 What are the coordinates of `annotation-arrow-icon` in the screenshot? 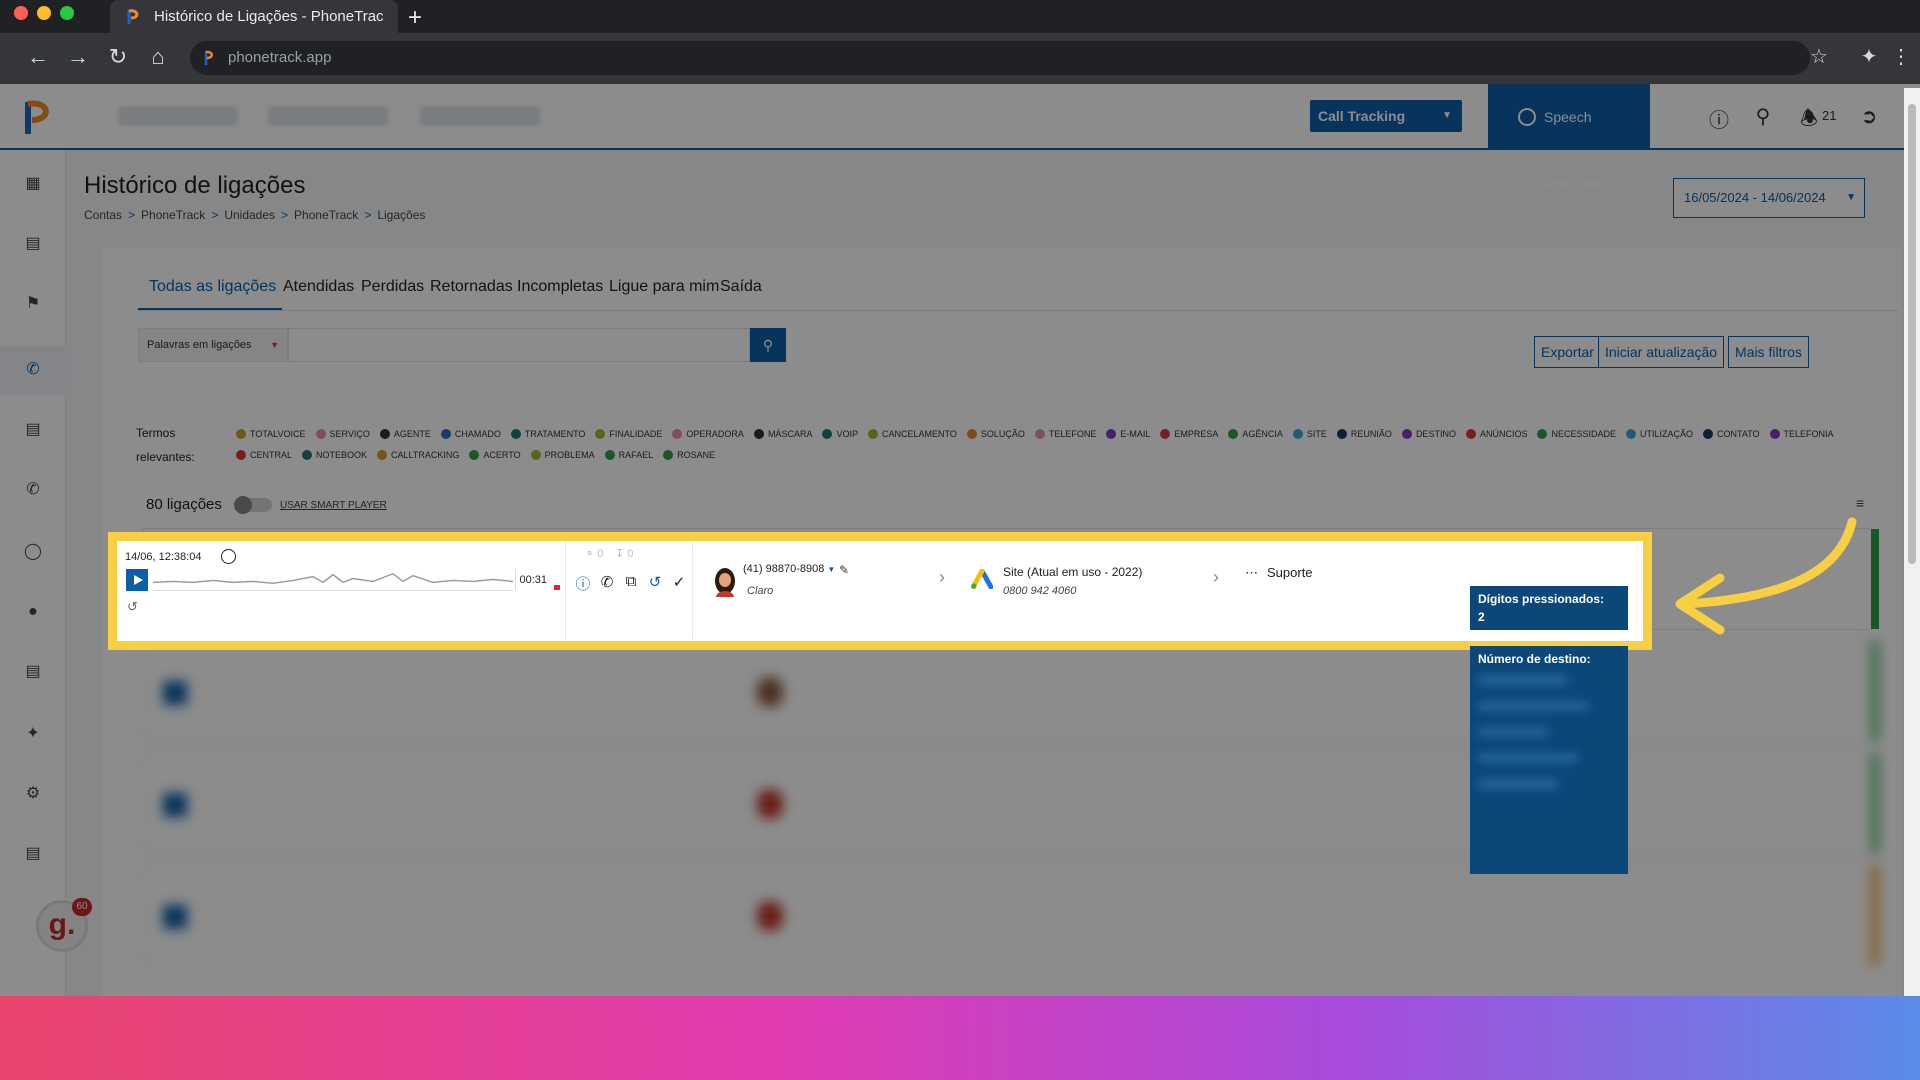 It's located at (1766, 576).